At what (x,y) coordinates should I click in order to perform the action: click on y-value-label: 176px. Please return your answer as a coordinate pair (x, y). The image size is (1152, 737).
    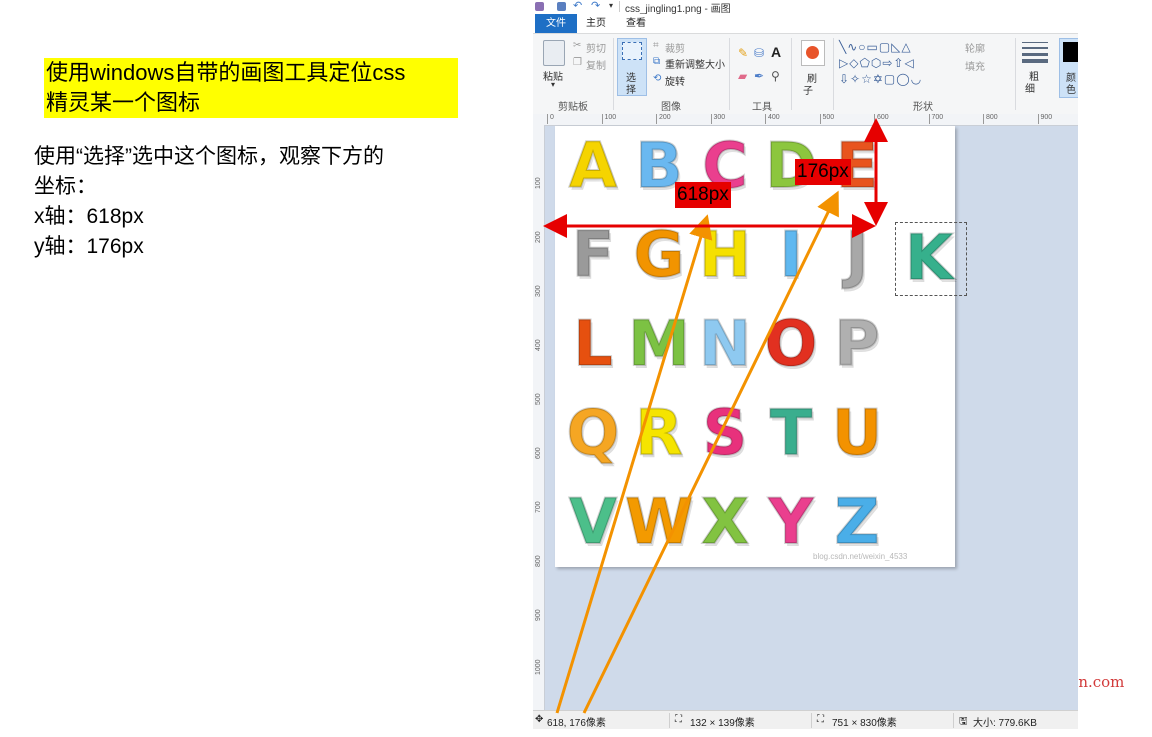
    Looking at the image, I should click on (823, 172).